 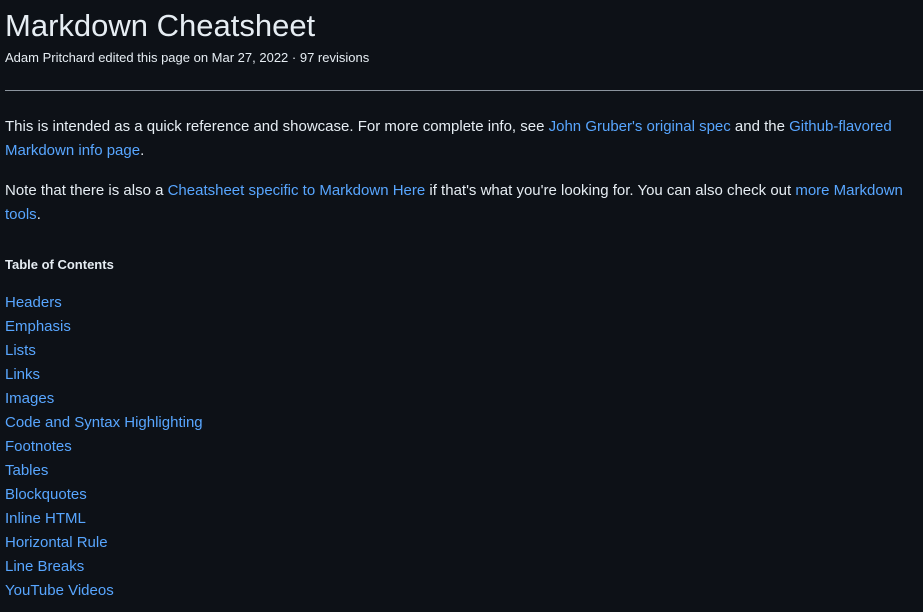 I want to click on toc-link-blockquotes: Blockquotes, so click(x=46, y=494).